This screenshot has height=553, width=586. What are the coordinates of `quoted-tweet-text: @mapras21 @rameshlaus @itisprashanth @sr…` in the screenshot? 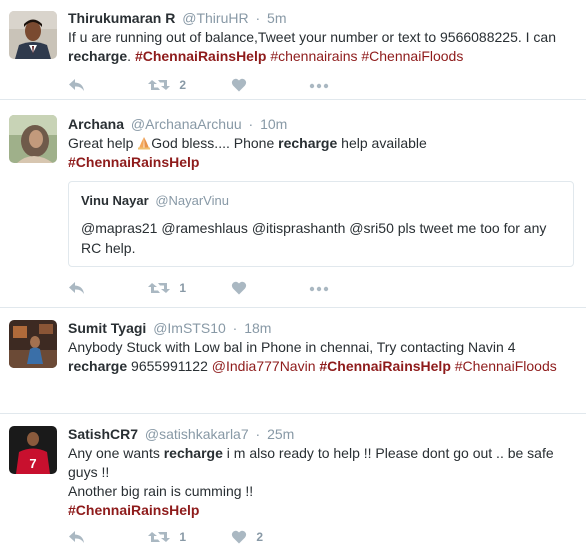 It's located at (314, 238).